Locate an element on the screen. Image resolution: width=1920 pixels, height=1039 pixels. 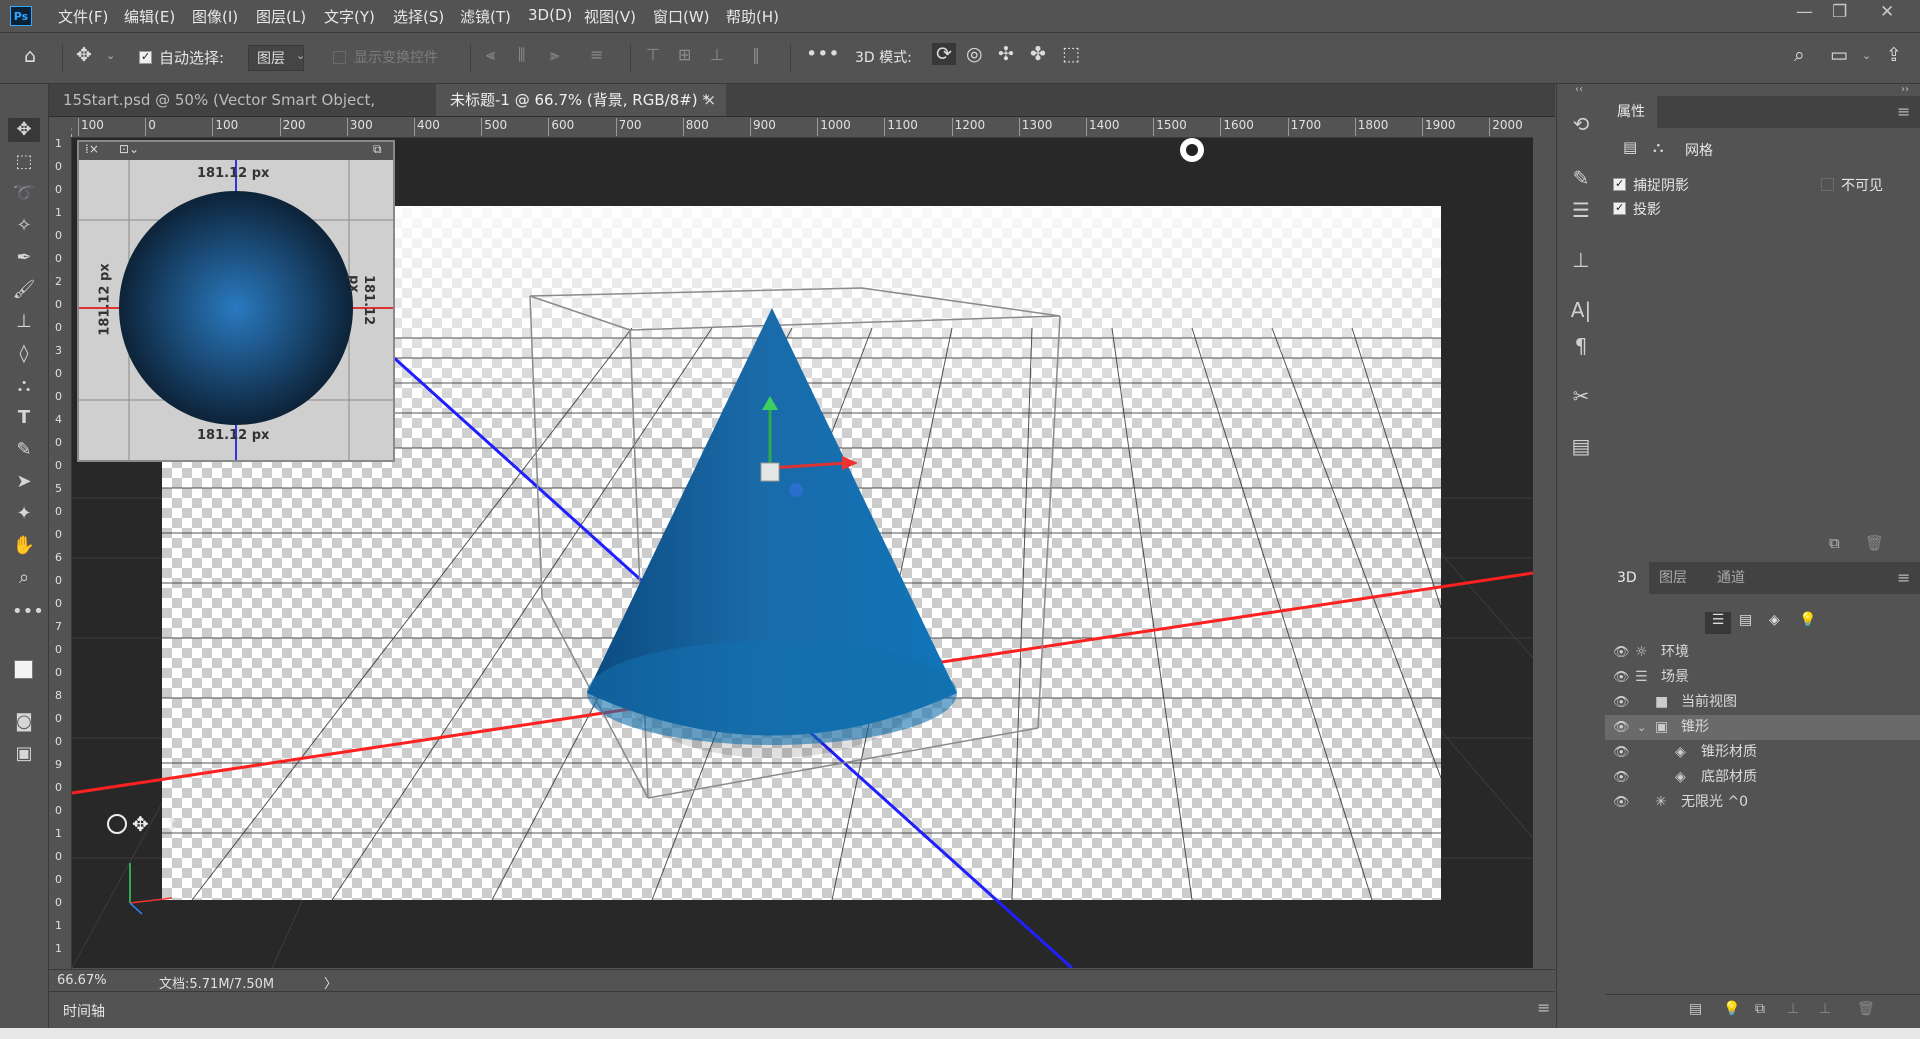
eyedropper-tool-icon: ✒ is located at coordinates (24, 258).